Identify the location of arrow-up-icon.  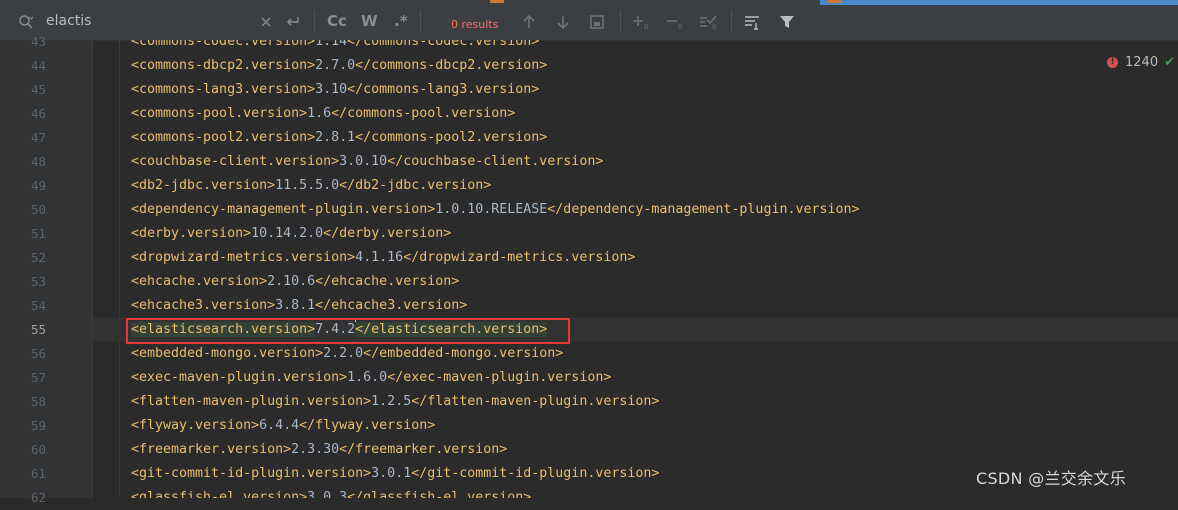
(529, 22).